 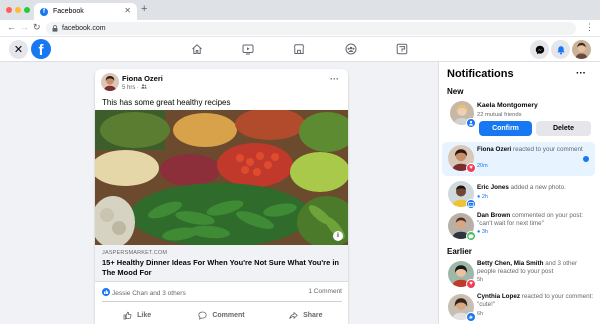 I want to click on watch-icon, so click(x=248, y=49).